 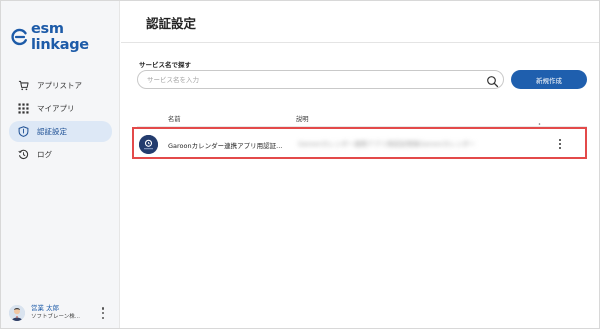 I want to click on sidebar-item-label: ログ, so click(x=44, y=154).